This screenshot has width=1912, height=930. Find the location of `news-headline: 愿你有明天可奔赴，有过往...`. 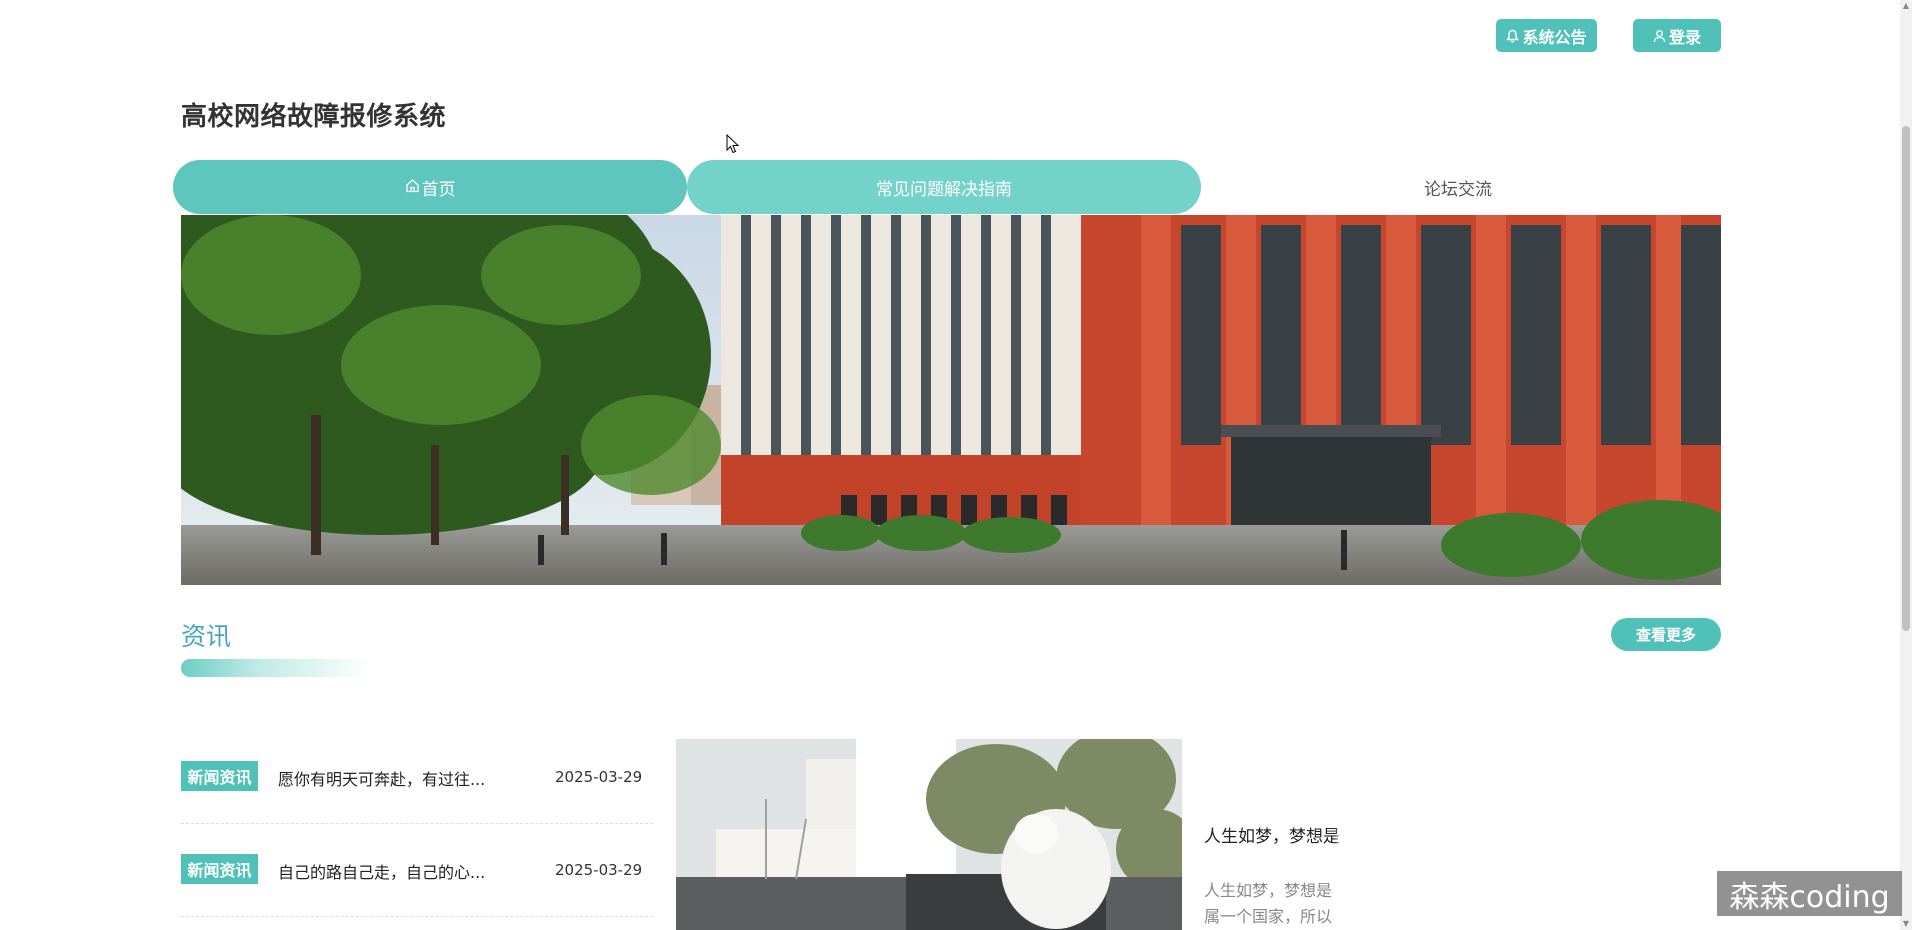

news-headline: 愿你有明天可奔赴，有过往... is located at coordinates (382, 779).